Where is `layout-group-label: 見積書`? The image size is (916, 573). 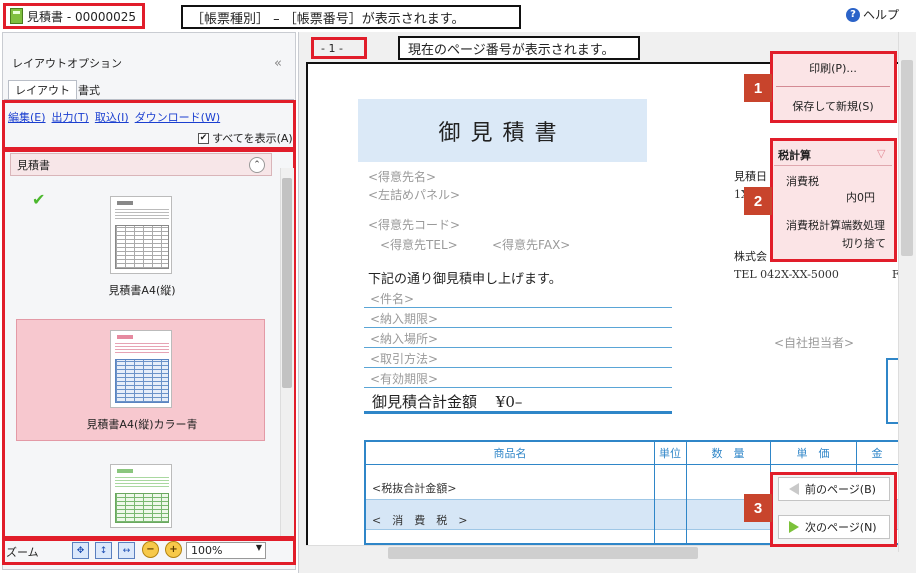
layout-group-label: 見積書 is located at coordinates (33, 165).